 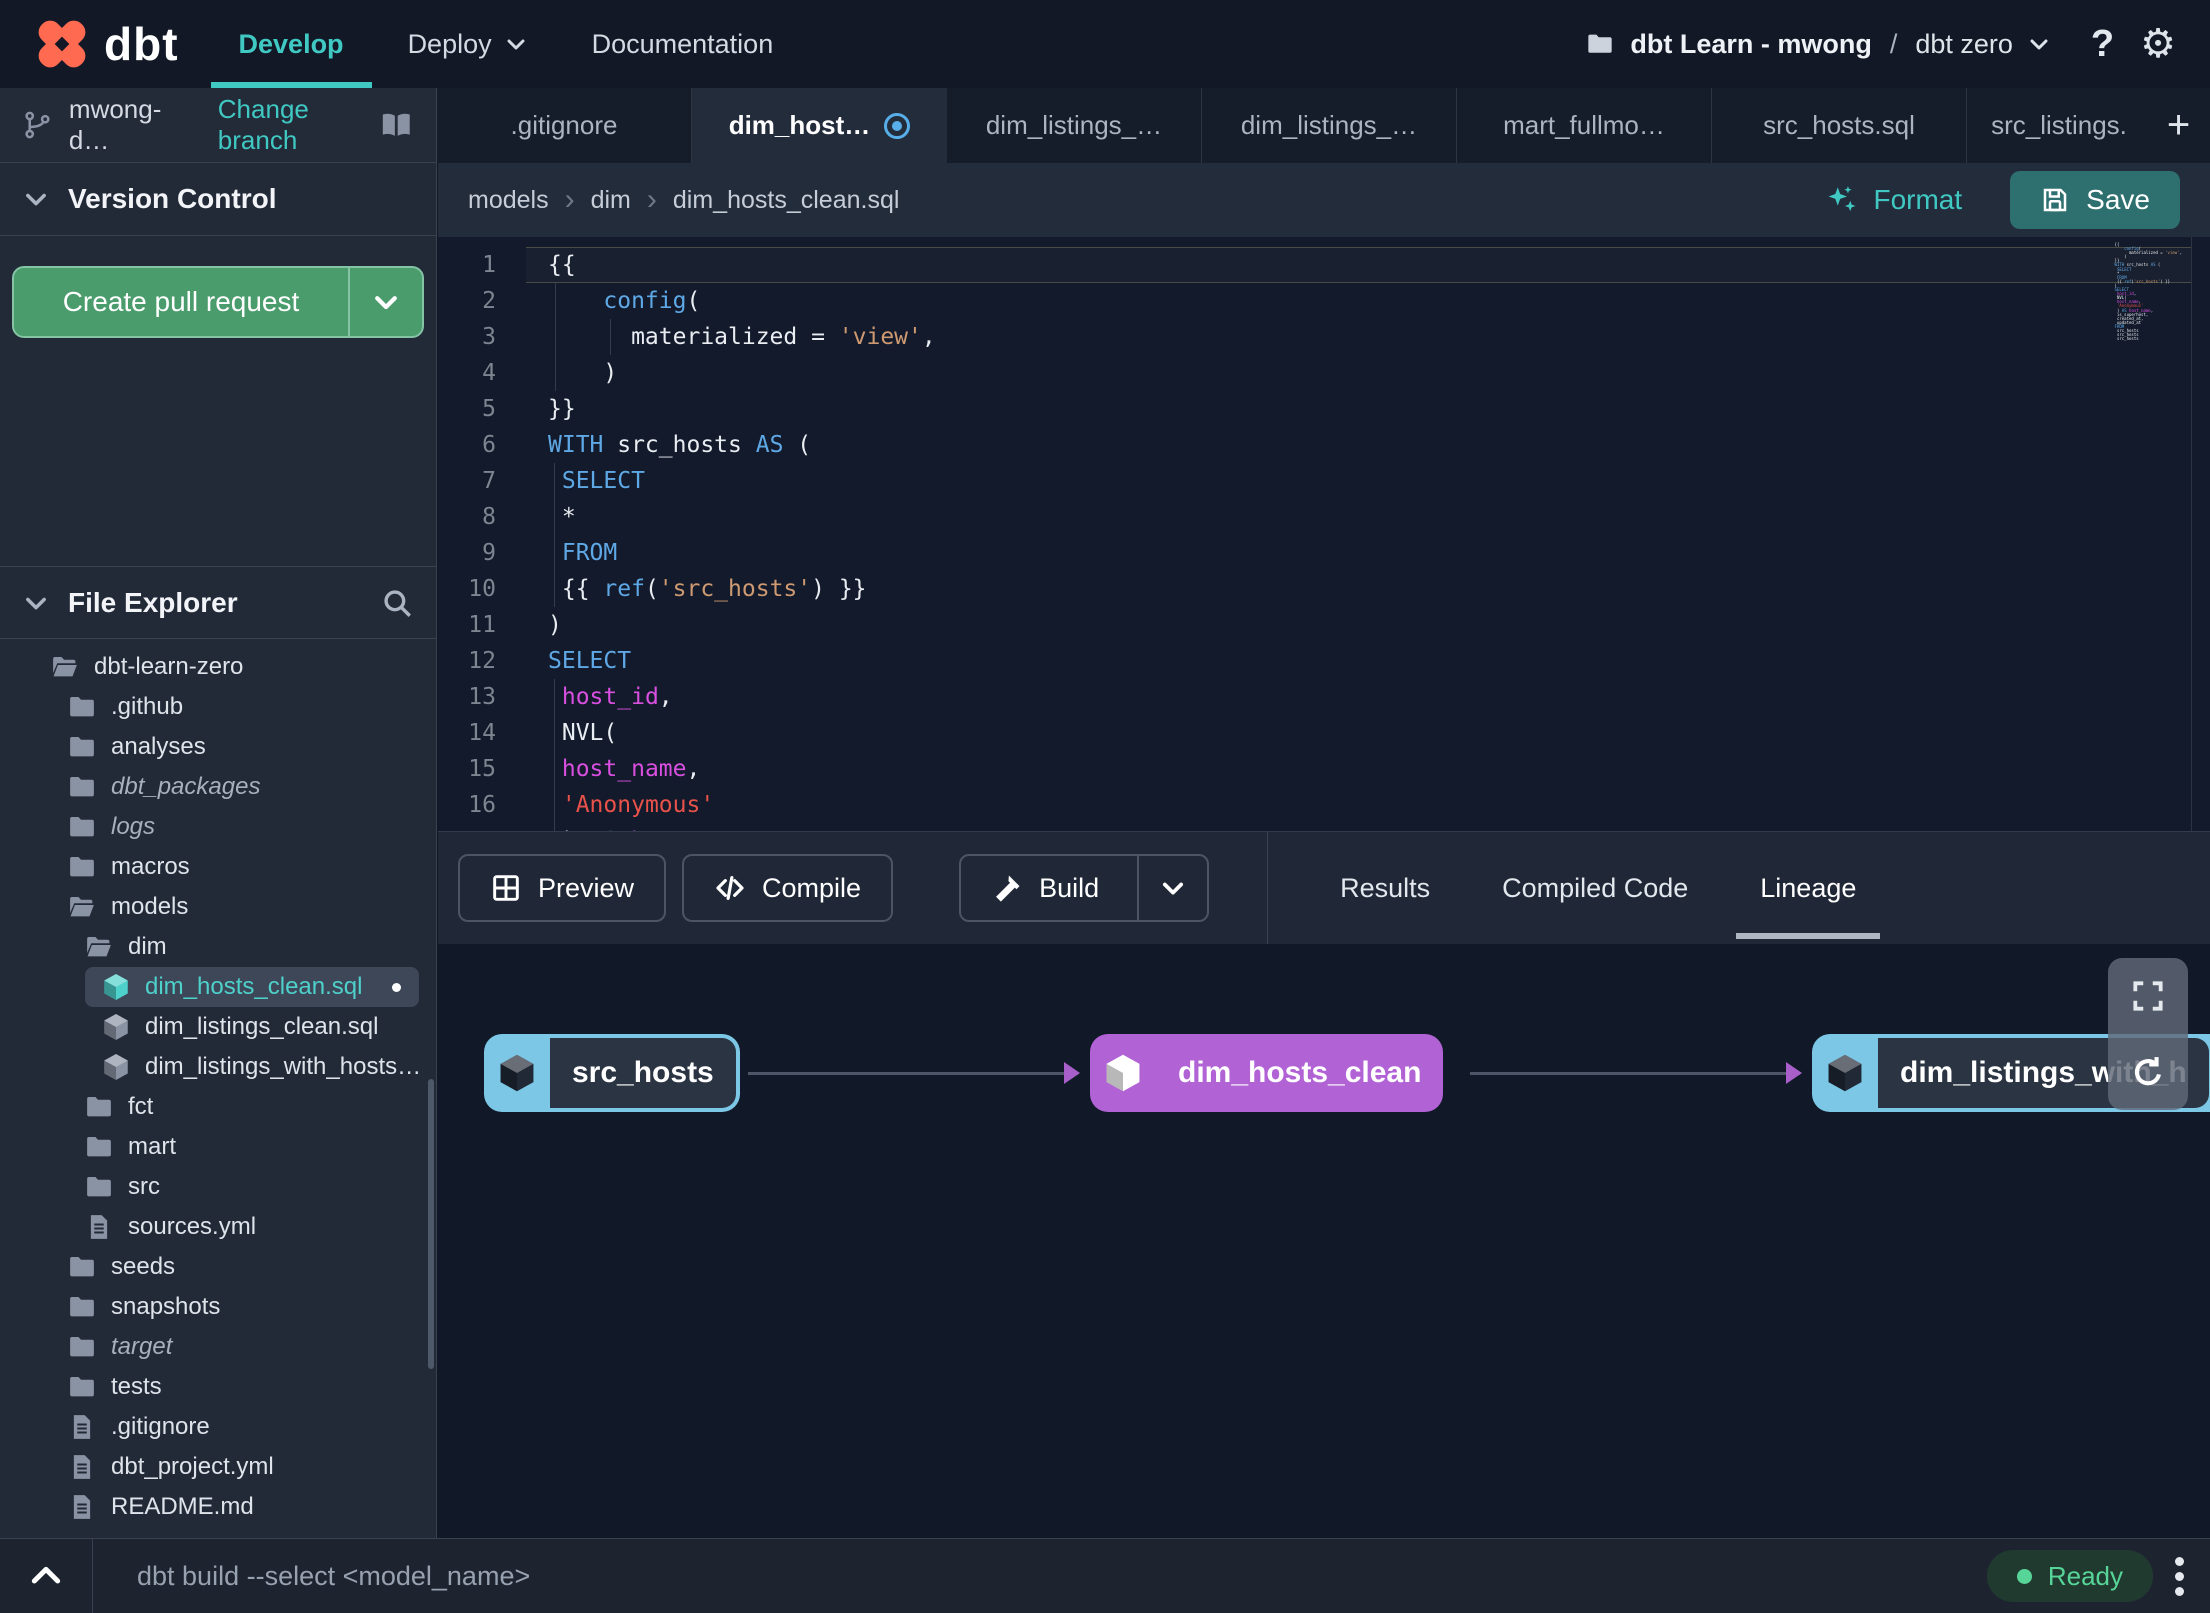 I want to click on tree-item-label: macros, so click(x=150, y=866).